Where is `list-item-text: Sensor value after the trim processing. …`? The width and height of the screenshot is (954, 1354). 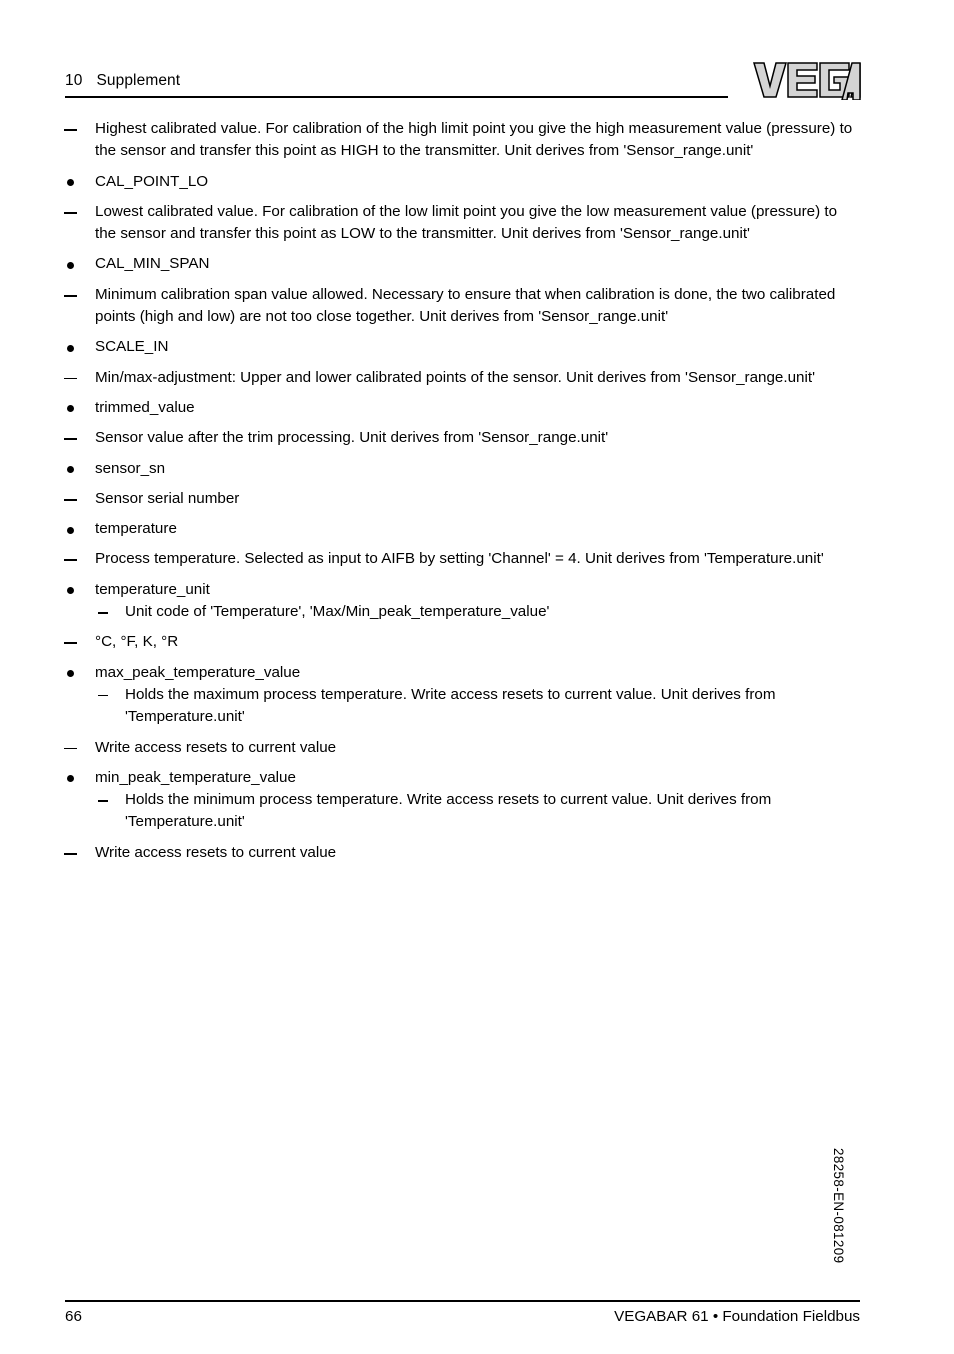 list-item-text: Sensor value after the trim processing. … is located at coordinates (352, 438).